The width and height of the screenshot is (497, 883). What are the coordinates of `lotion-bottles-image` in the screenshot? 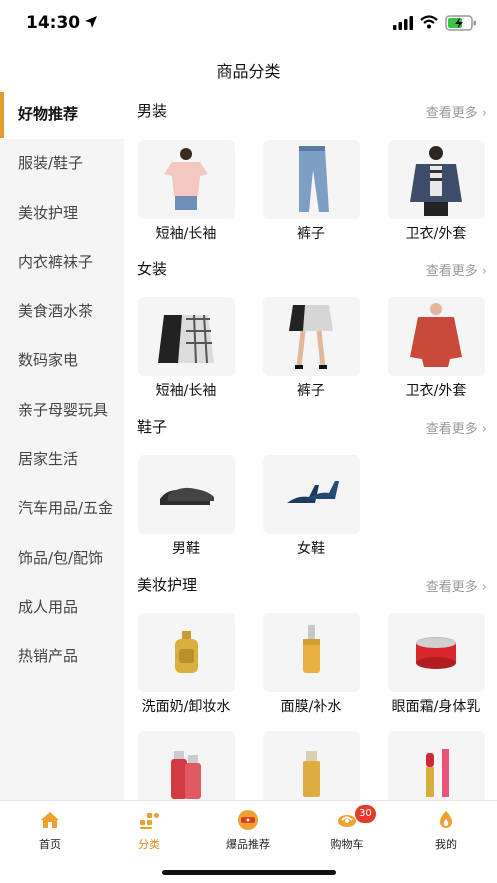 It's located at (186, 775).